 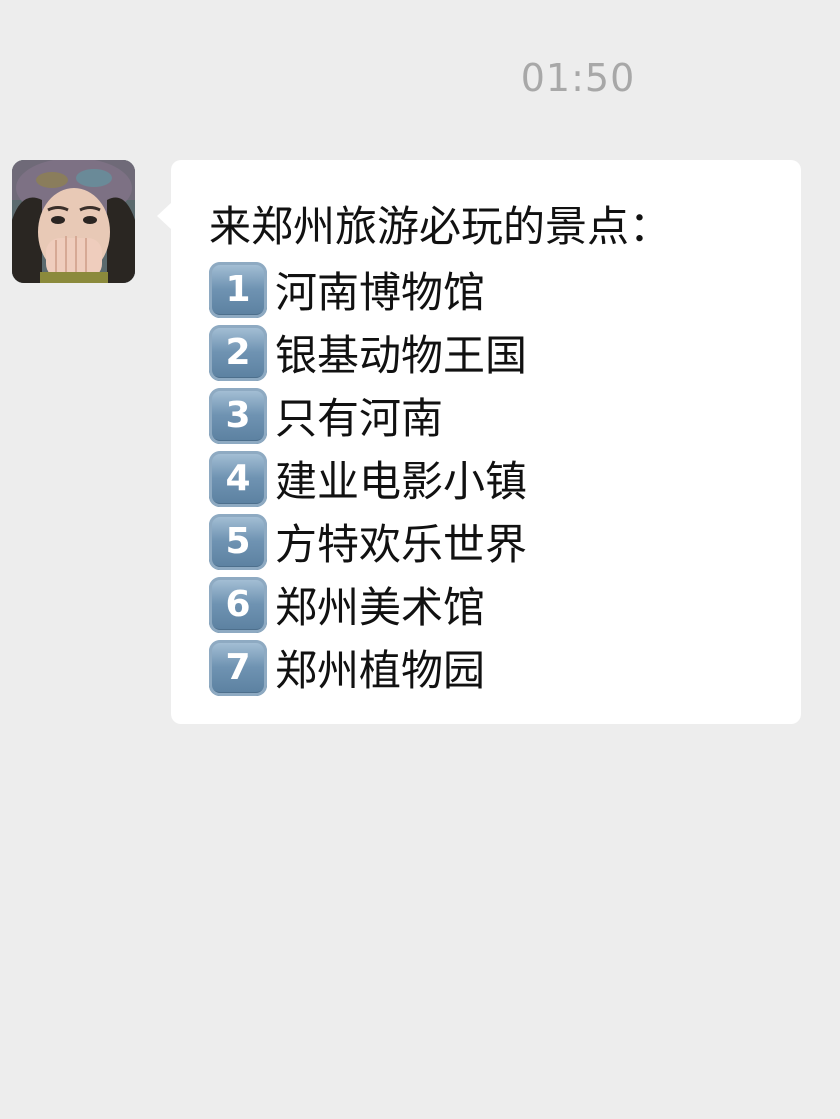 I want to click on list-item: 3 只有河南, so click(x=505, y=415).